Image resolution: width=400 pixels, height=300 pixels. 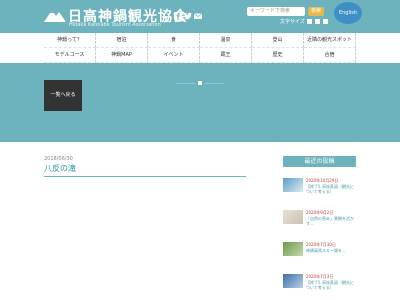 I want to click on nav-item-model-course: モデルコース, so click(x=70, y=55).